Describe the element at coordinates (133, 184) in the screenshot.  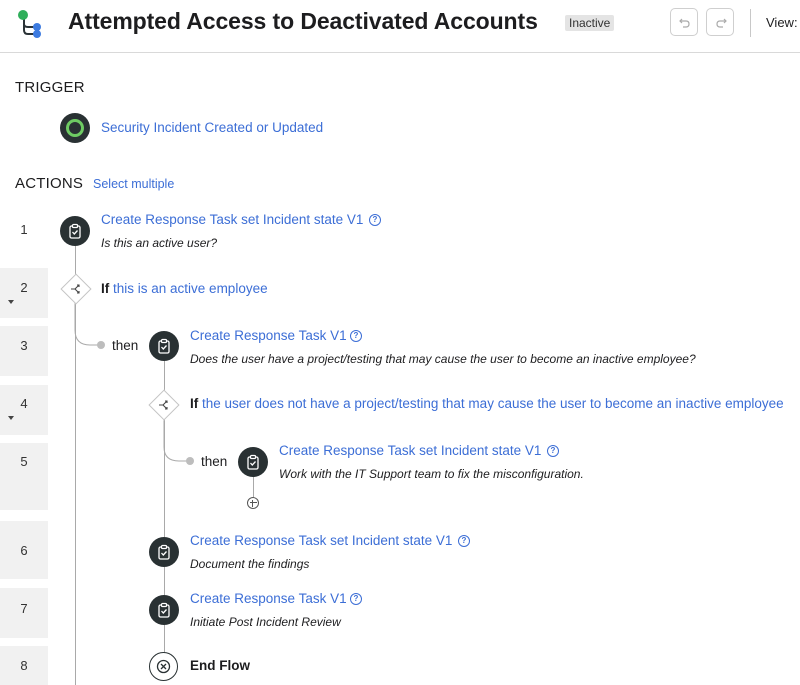
I see `select-multiple-link: Select multiple` at that location.